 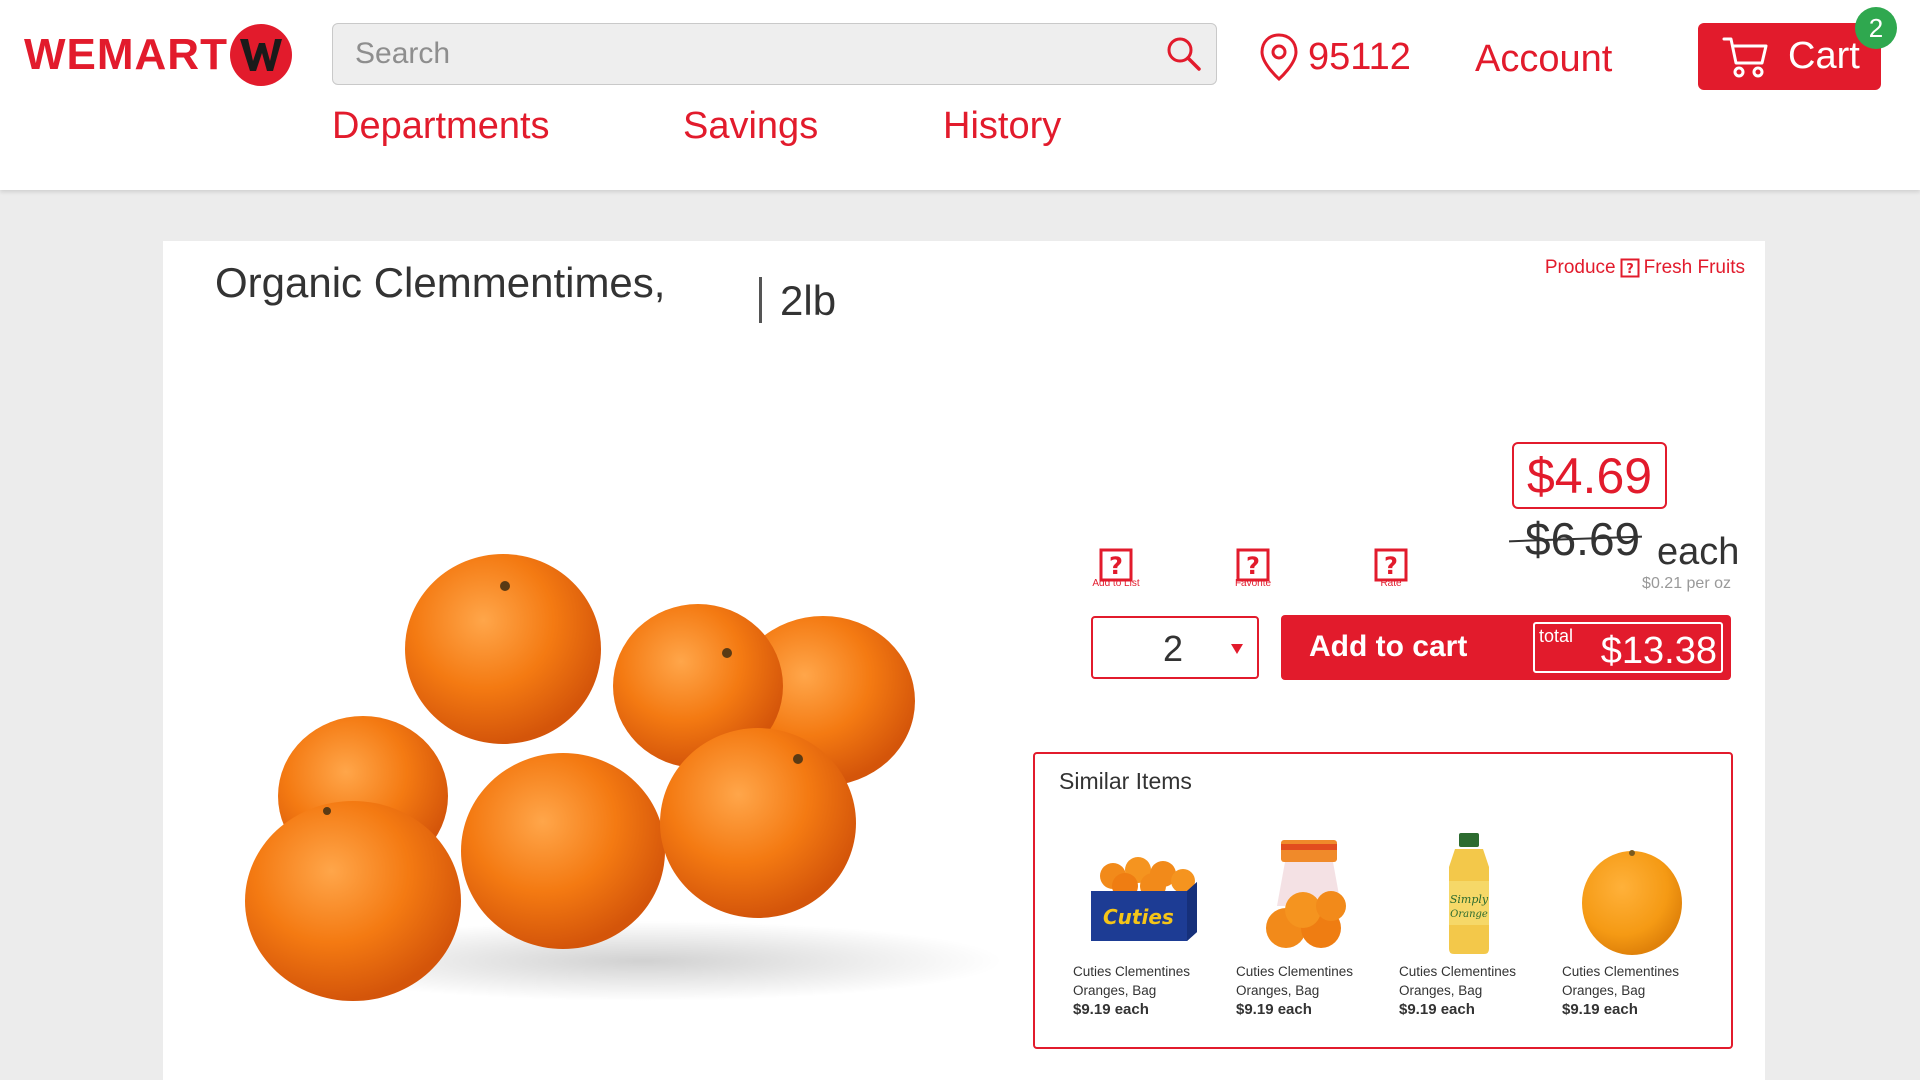 What do you see at coordinates (1824, 56) in the screenshot?
I see `cart-label: Cart` at bounding box center [1824, 56].